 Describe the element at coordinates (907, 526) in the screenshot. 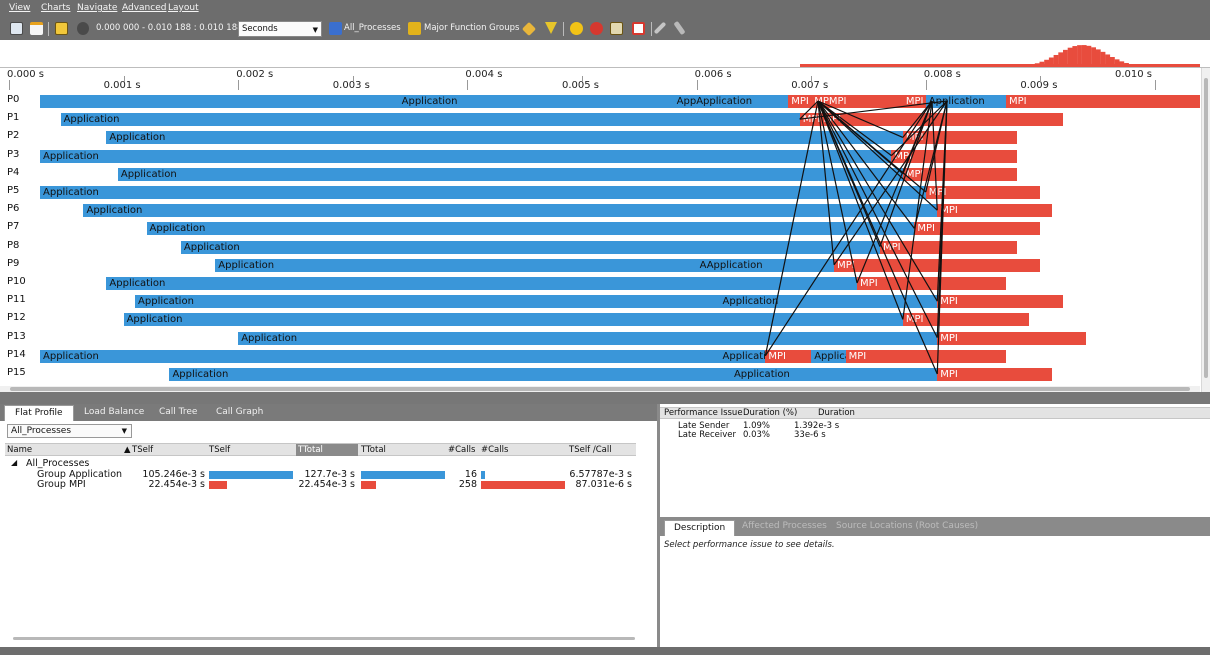

I see `tab-source-locations: Source Locations (Root Causes)` at that location.